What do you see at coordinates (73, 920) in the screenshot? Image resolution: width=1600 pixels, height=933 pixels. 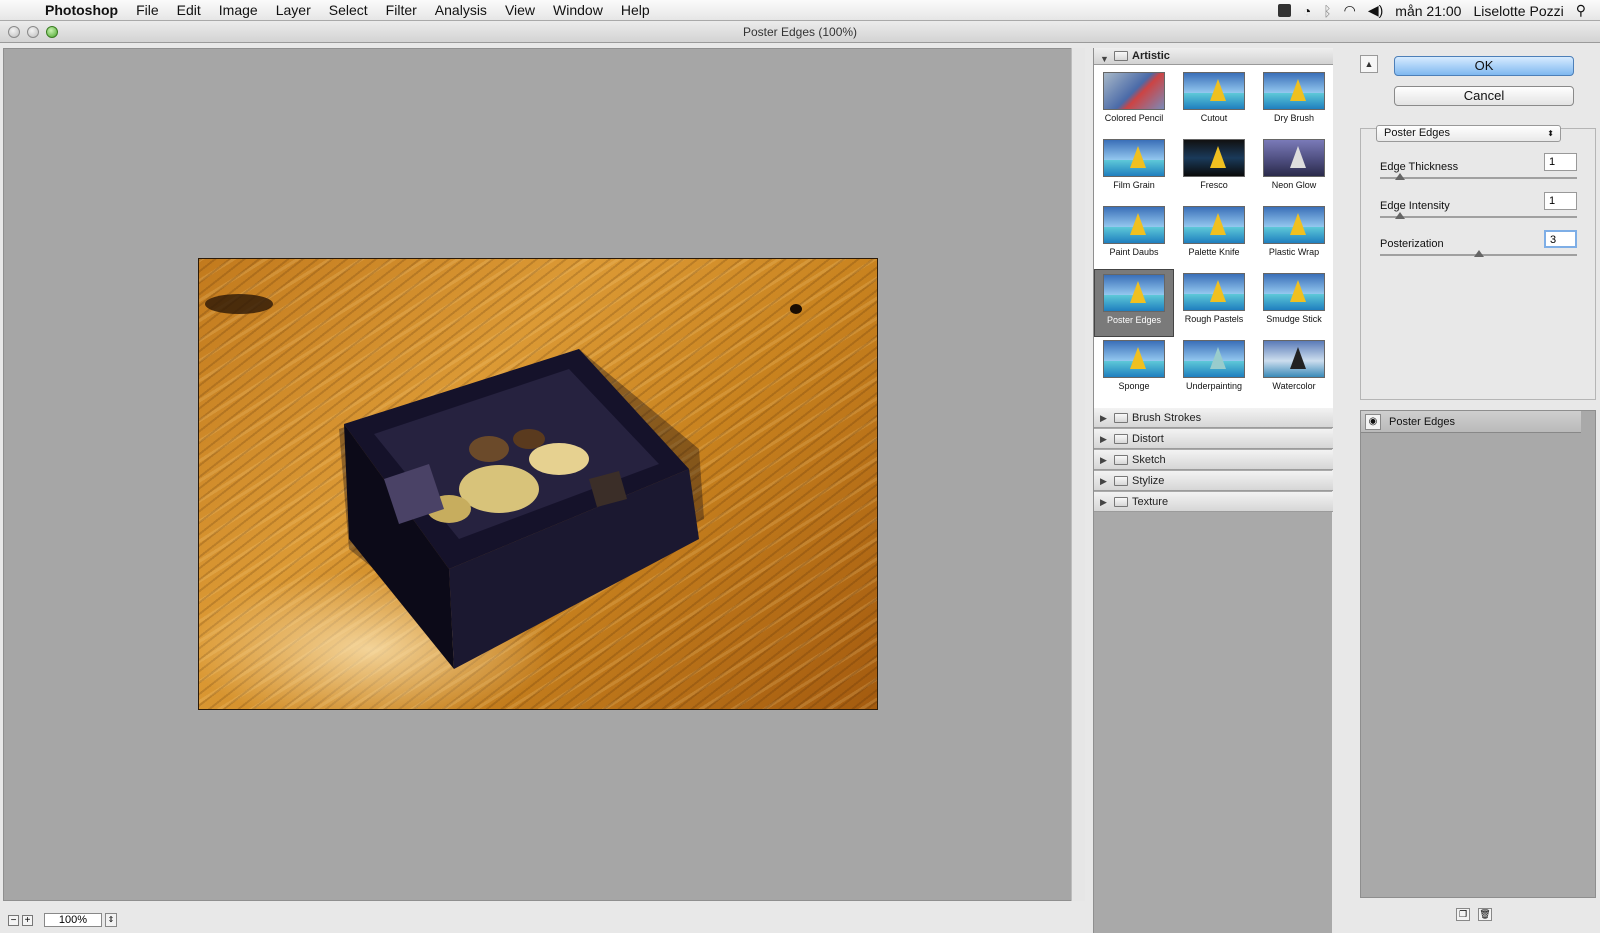 I see `zoom-level-field: 100%` at bounding box center [73, 920].